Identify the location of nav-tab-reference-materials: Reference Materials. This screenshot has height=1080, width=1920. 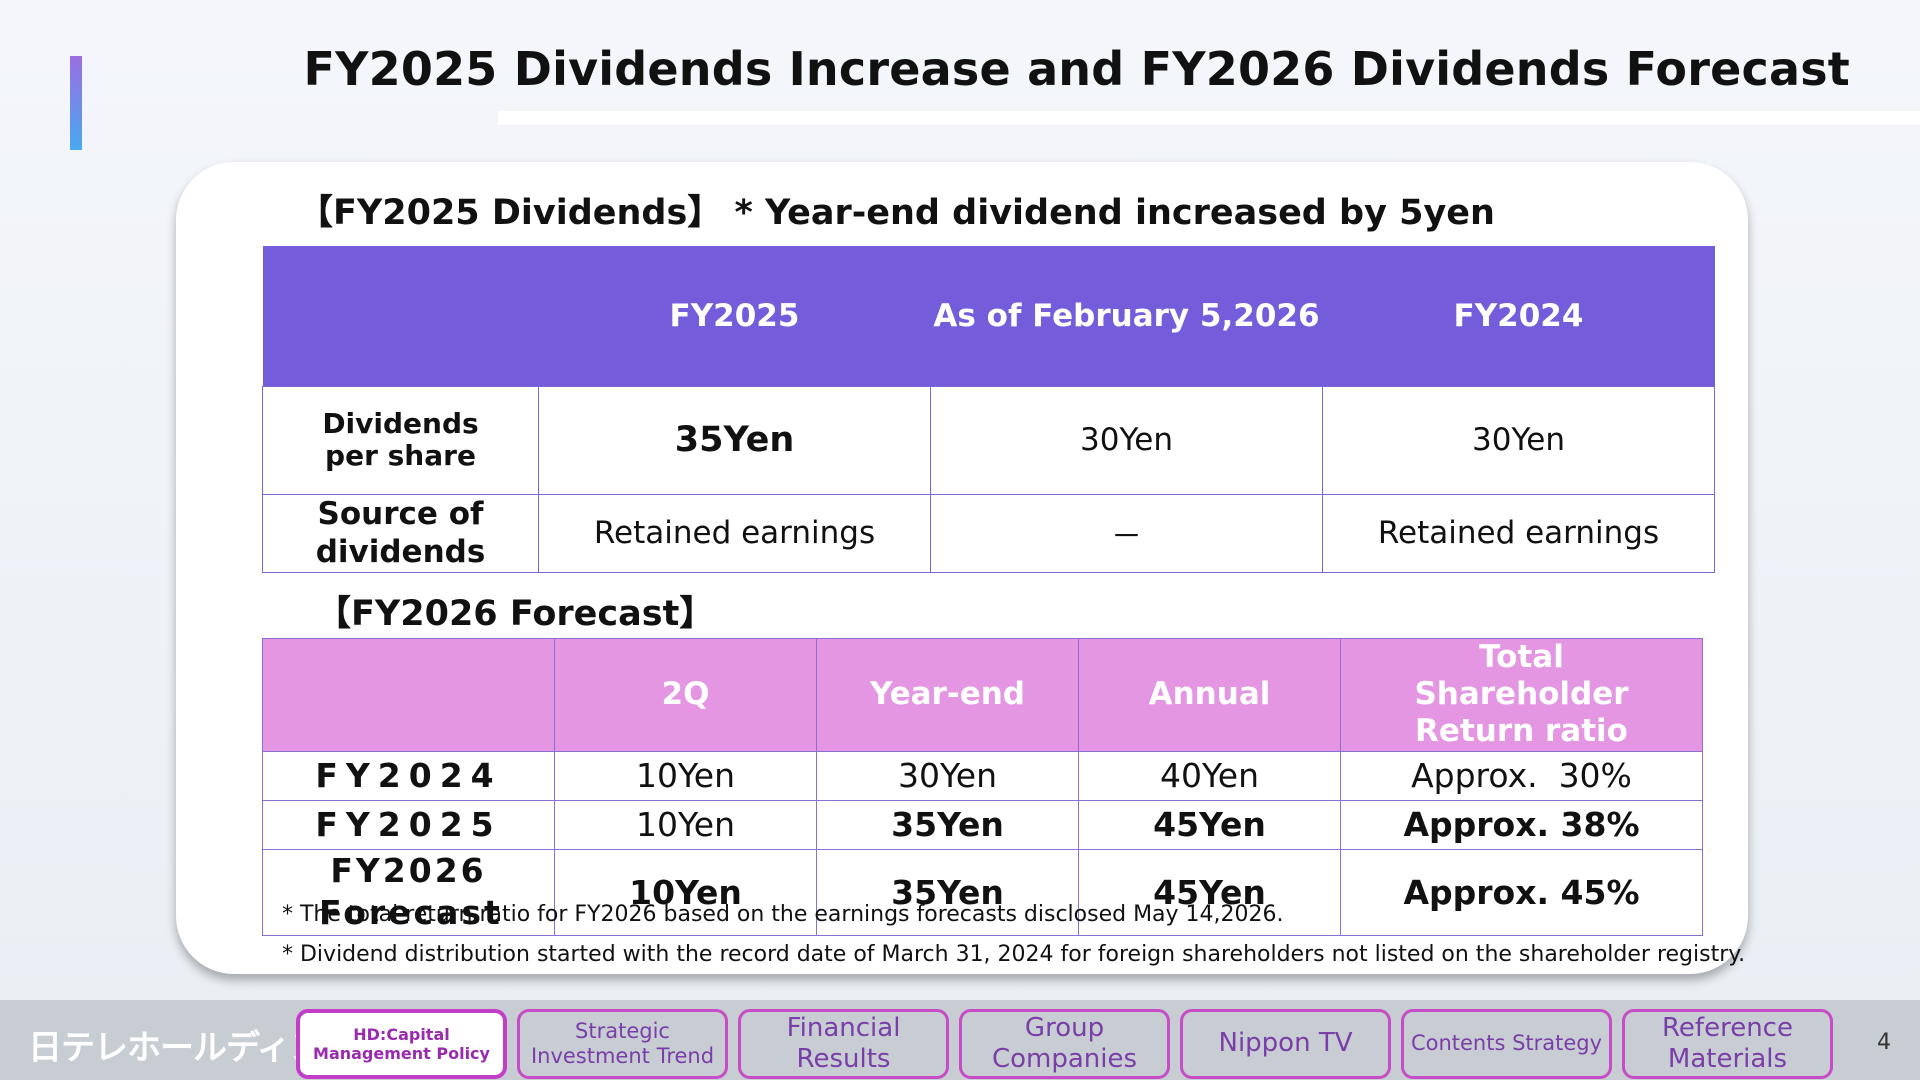
(1727, 1044).